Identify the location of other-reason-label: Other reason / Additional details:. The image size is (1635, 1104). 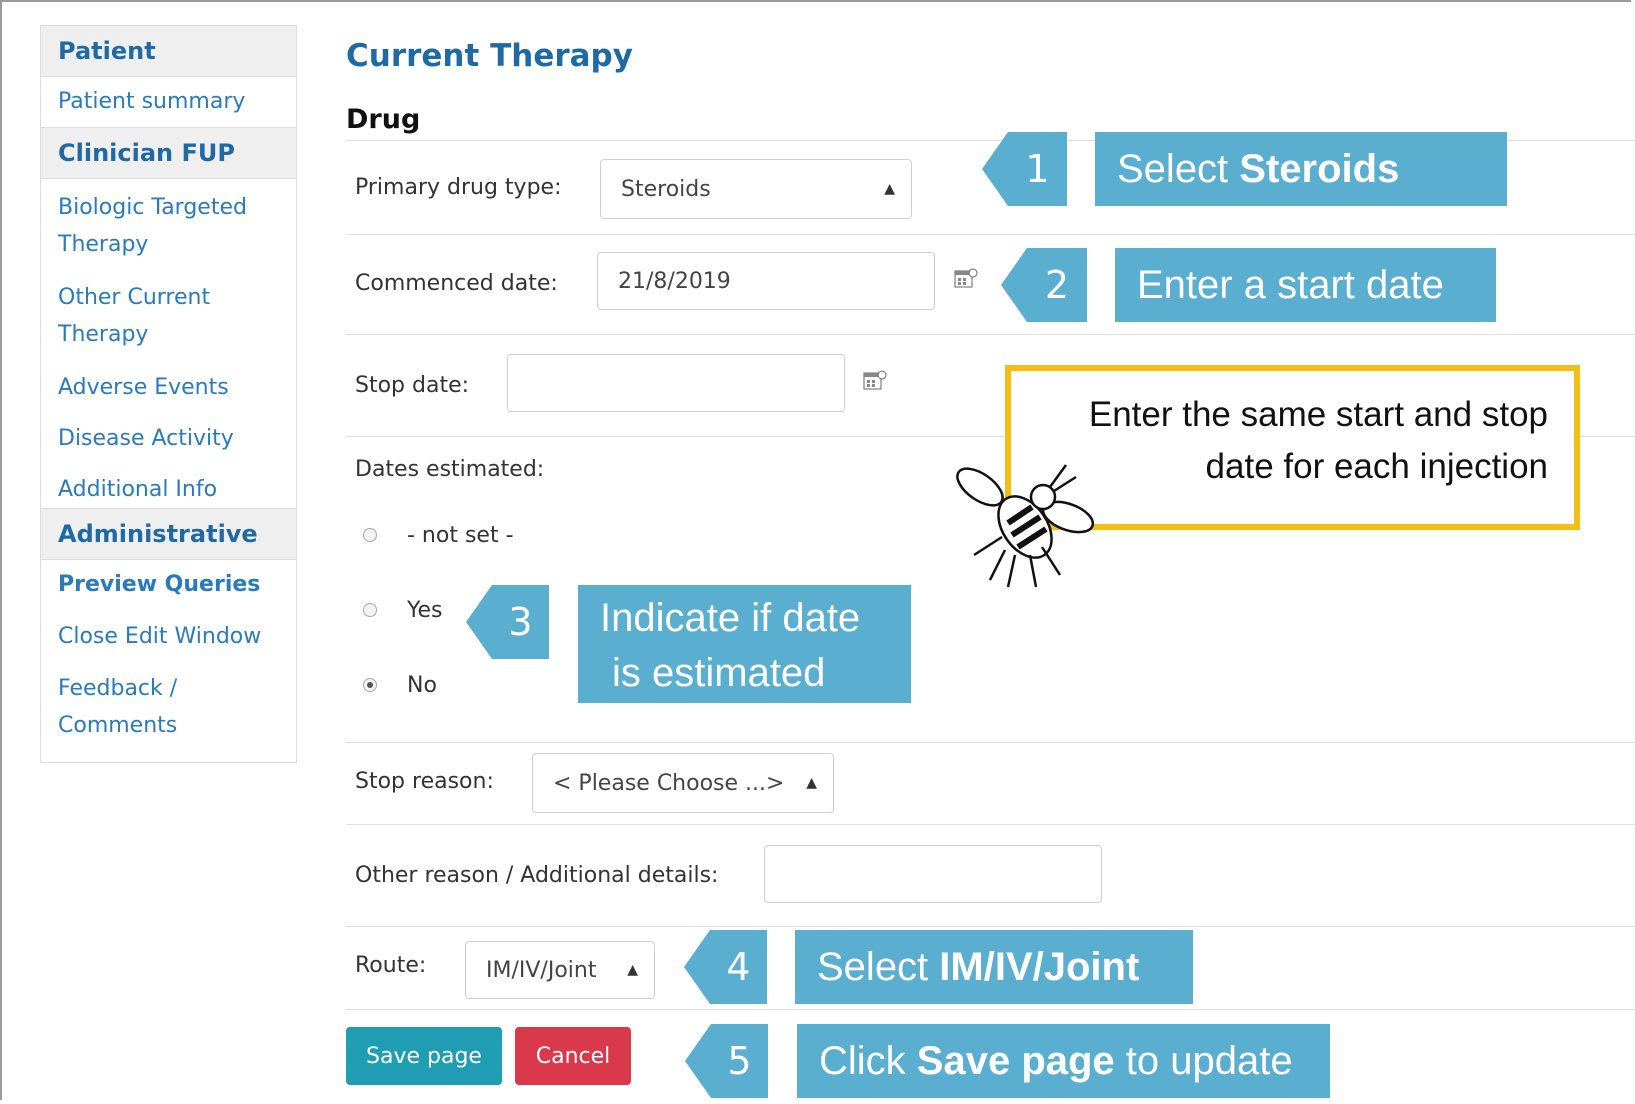
(537, 875).